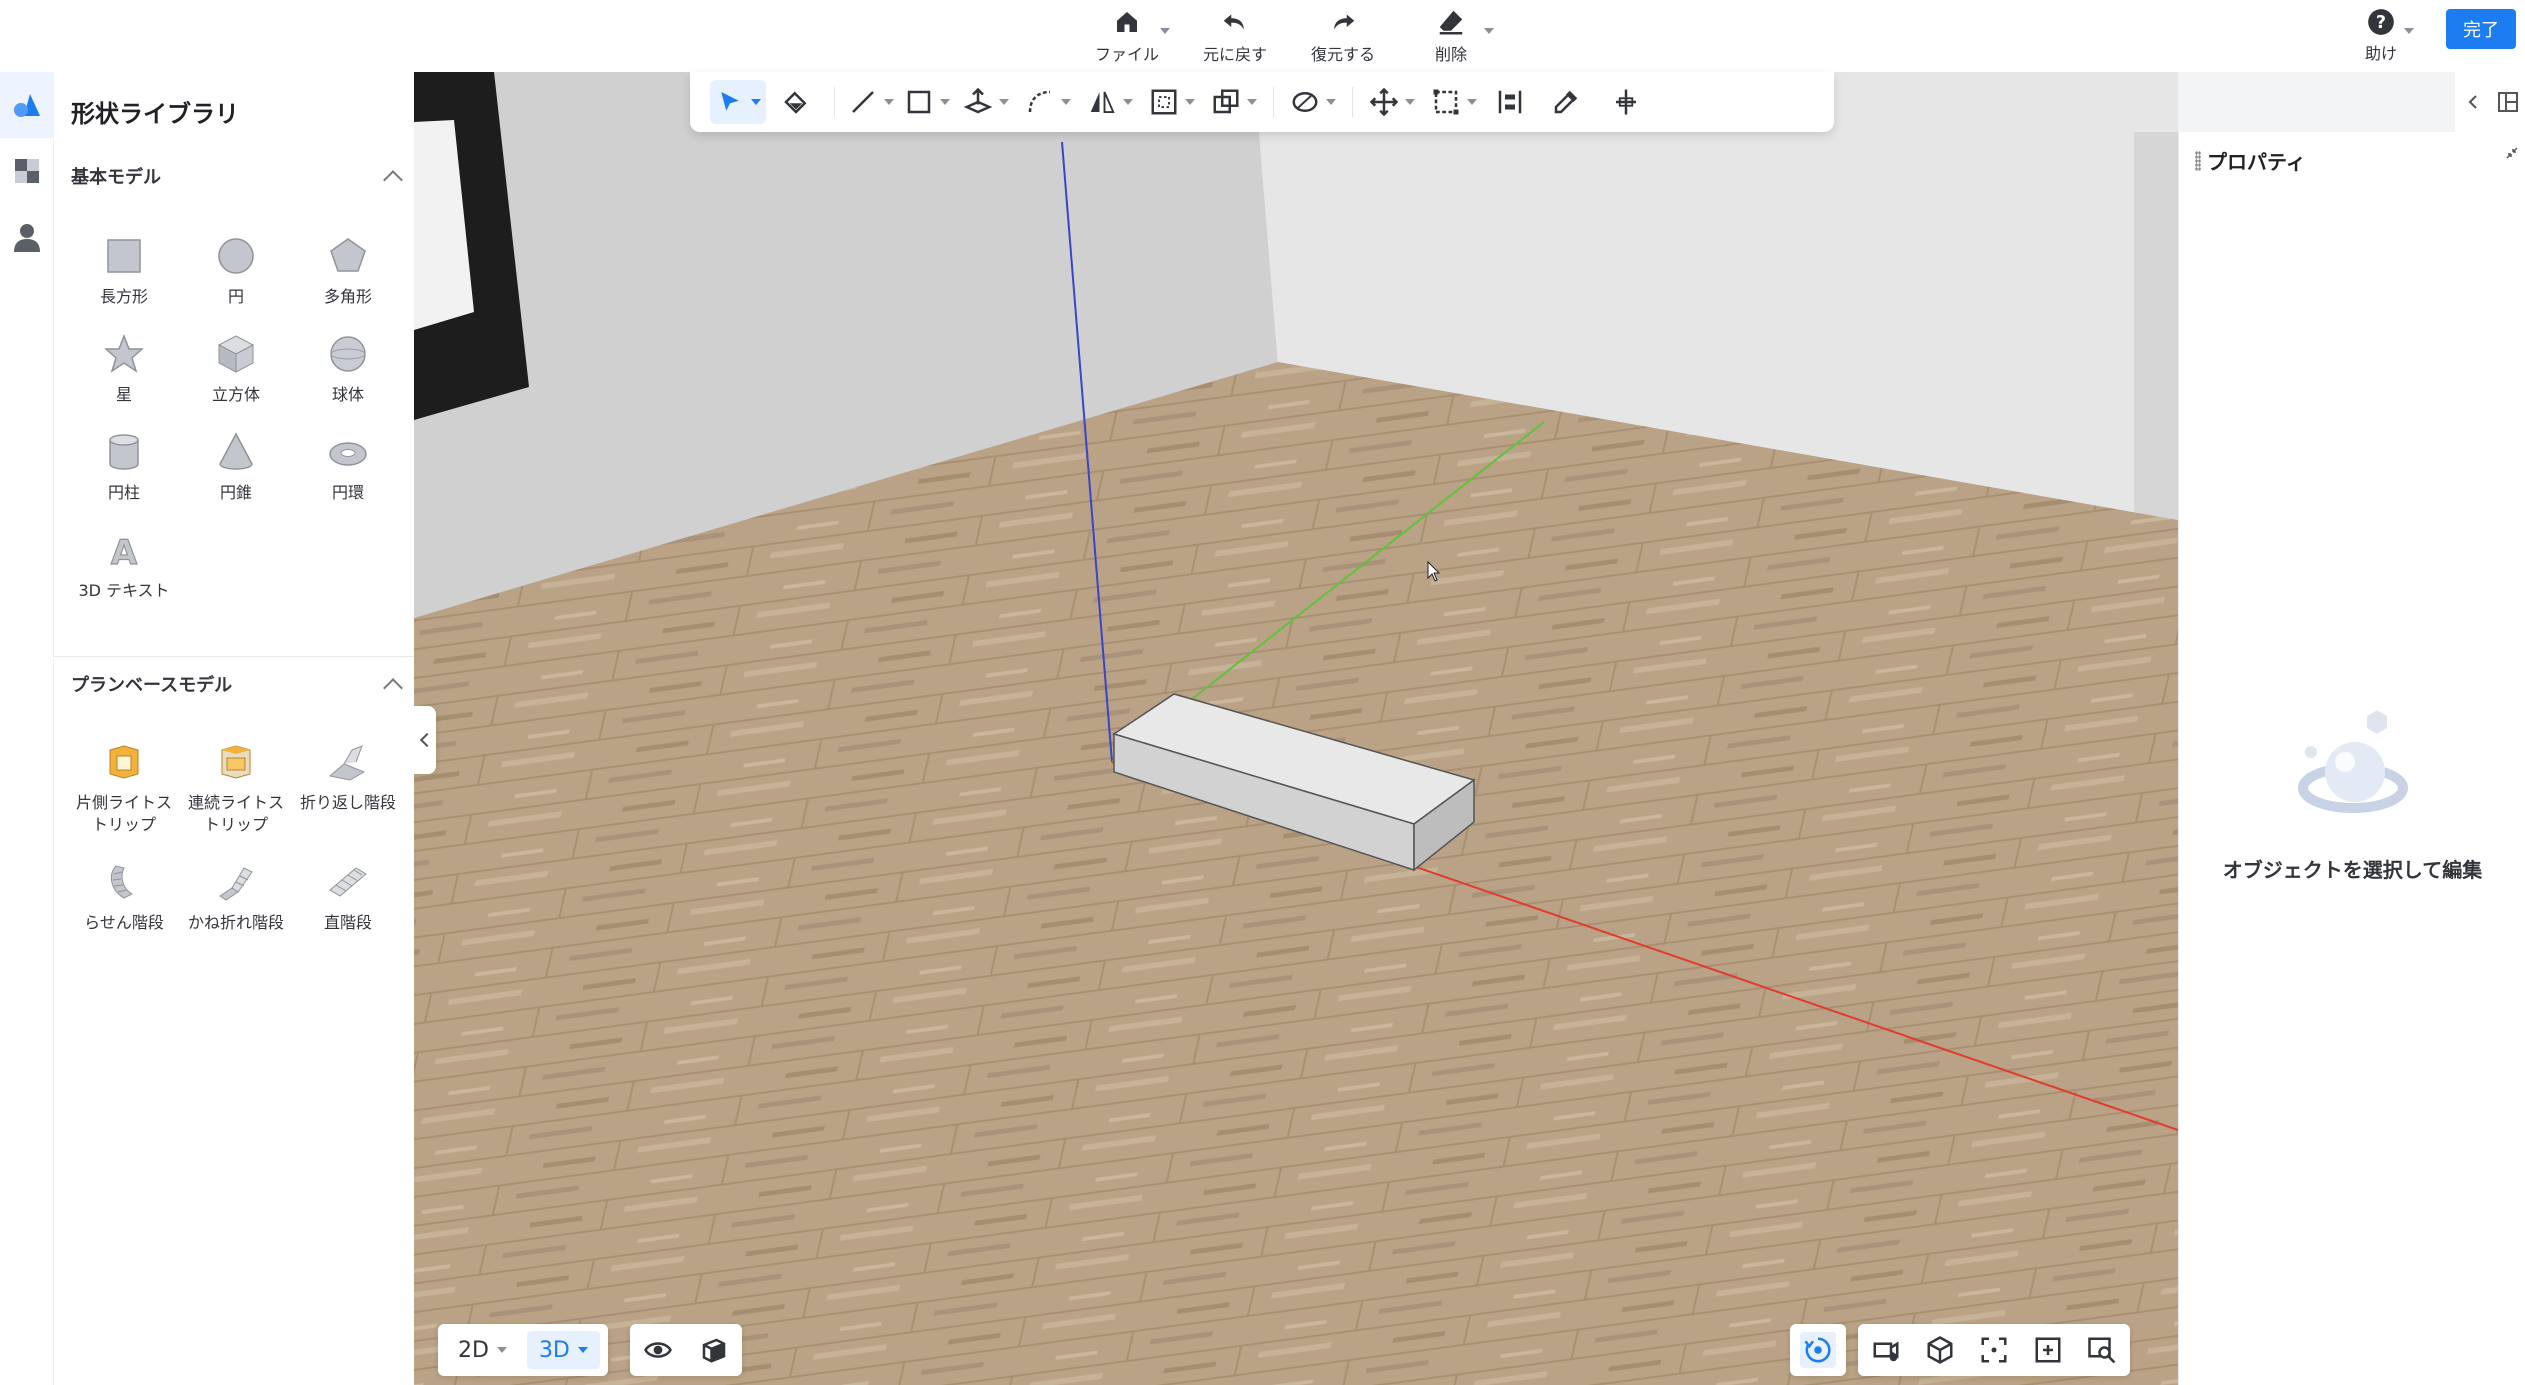  What do you see at coordinates (27, 728) in the screenshot?
I see `left-rail` at bounding box center [27, 728].